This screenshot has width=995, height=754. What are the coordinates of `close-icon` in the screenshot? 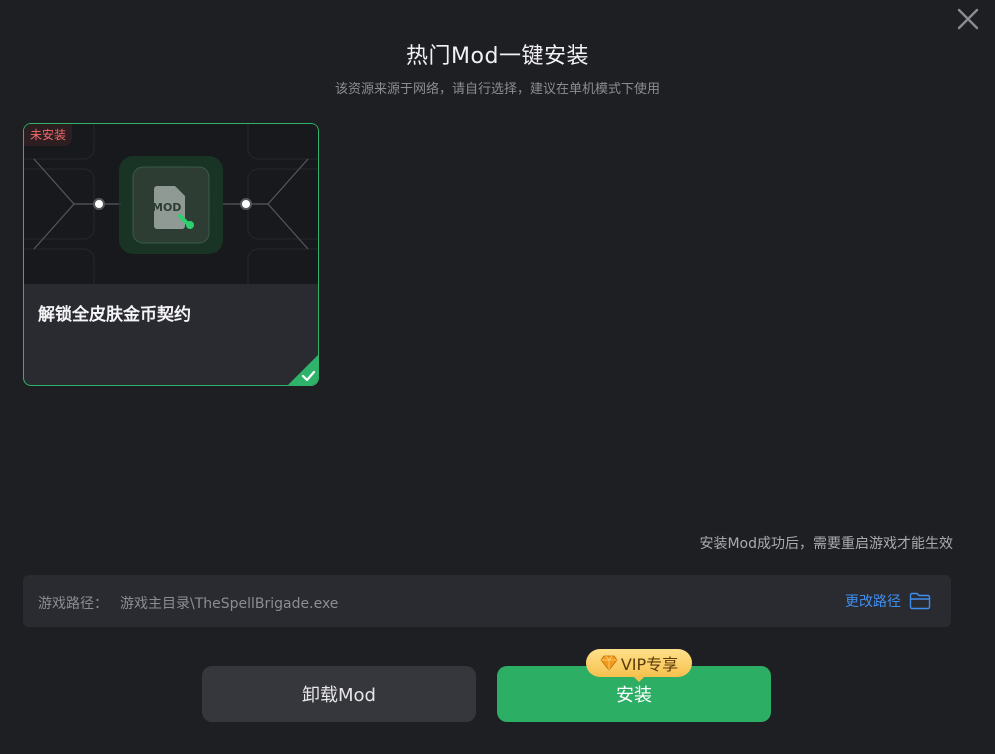 It's located at (968, 19).